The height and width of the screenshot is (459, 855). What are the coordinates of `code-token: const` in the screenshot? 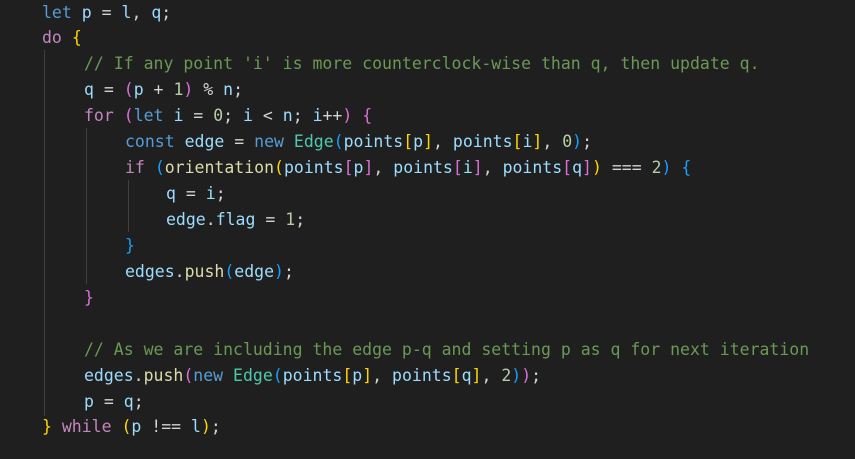 It's located at (150, 141).